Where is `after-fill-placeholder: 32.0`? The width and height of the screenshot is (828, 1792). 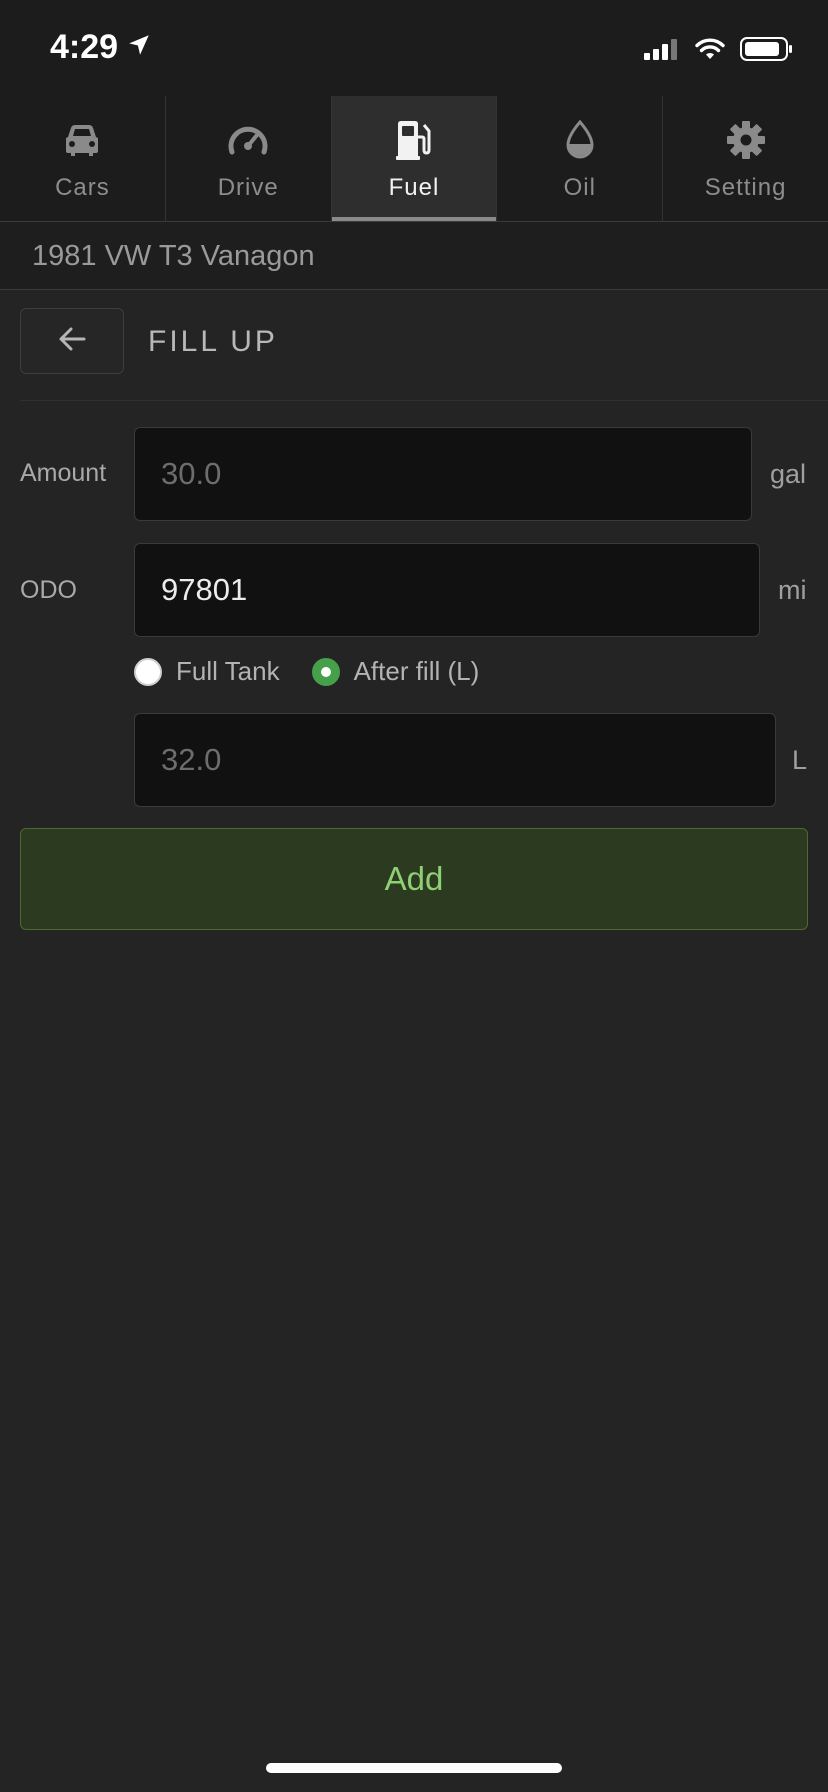 after-fill-placeholder: 32.0 is located at coordinates (191, 759).